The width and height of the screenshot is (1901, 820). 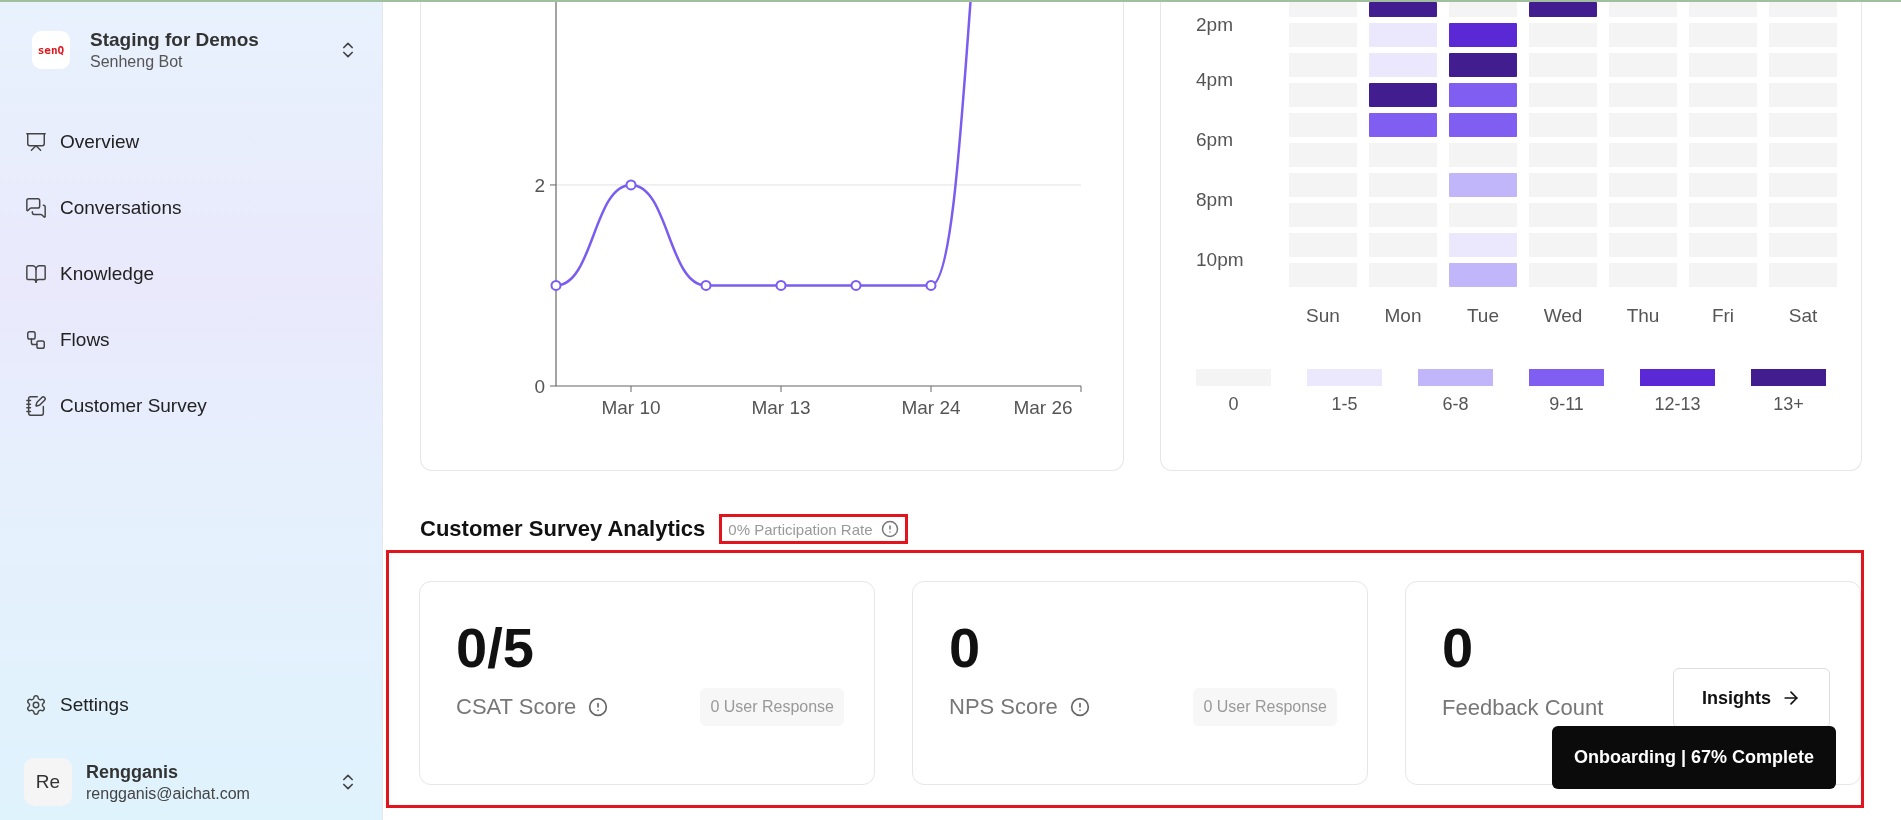 I want to click on legend-label: 1-5, so click(x=1344, y=404).